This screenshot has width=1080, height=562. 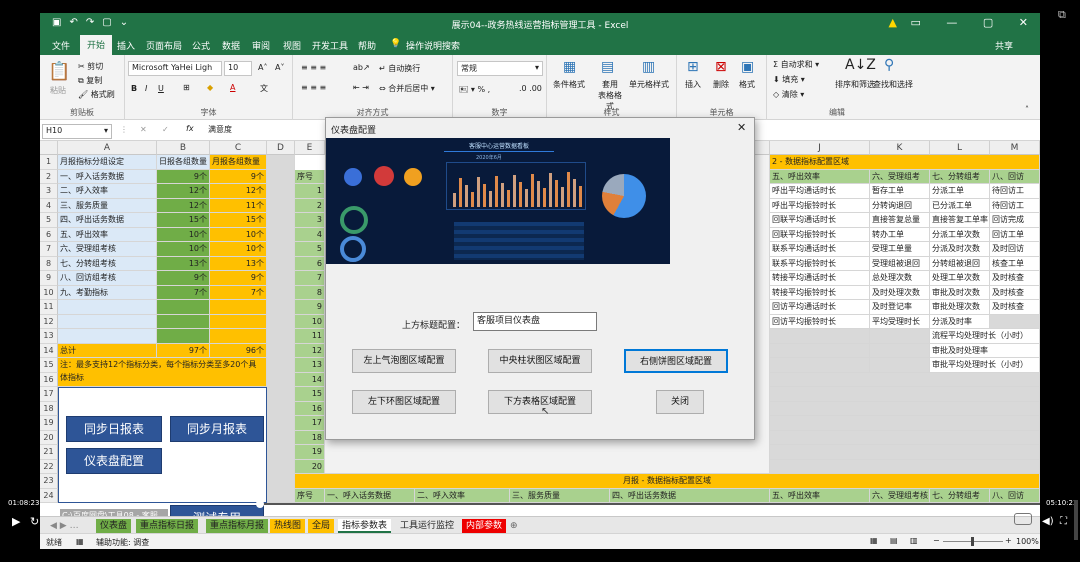 What do you see at coordinates (960, 249) in the screenshot?
I see `cell-l-value: 分派及时次数` at bounding box center [960, 249].